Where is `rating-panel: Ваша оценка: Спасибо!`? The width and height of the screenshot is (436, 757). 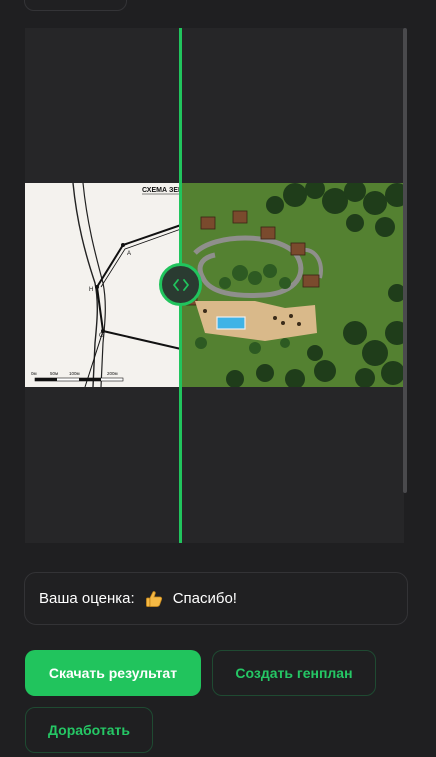
rating-panel: Ваша оценка: Спасибо! is located at coordinates (216, 598).